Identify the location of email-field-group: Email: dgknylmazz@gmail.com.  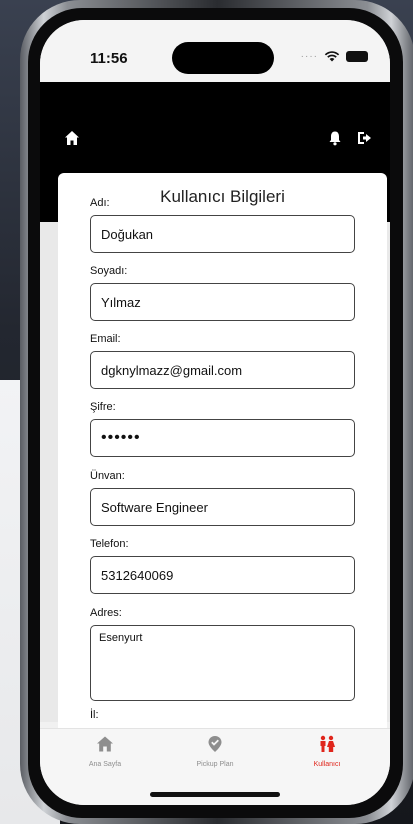
(222, 361).